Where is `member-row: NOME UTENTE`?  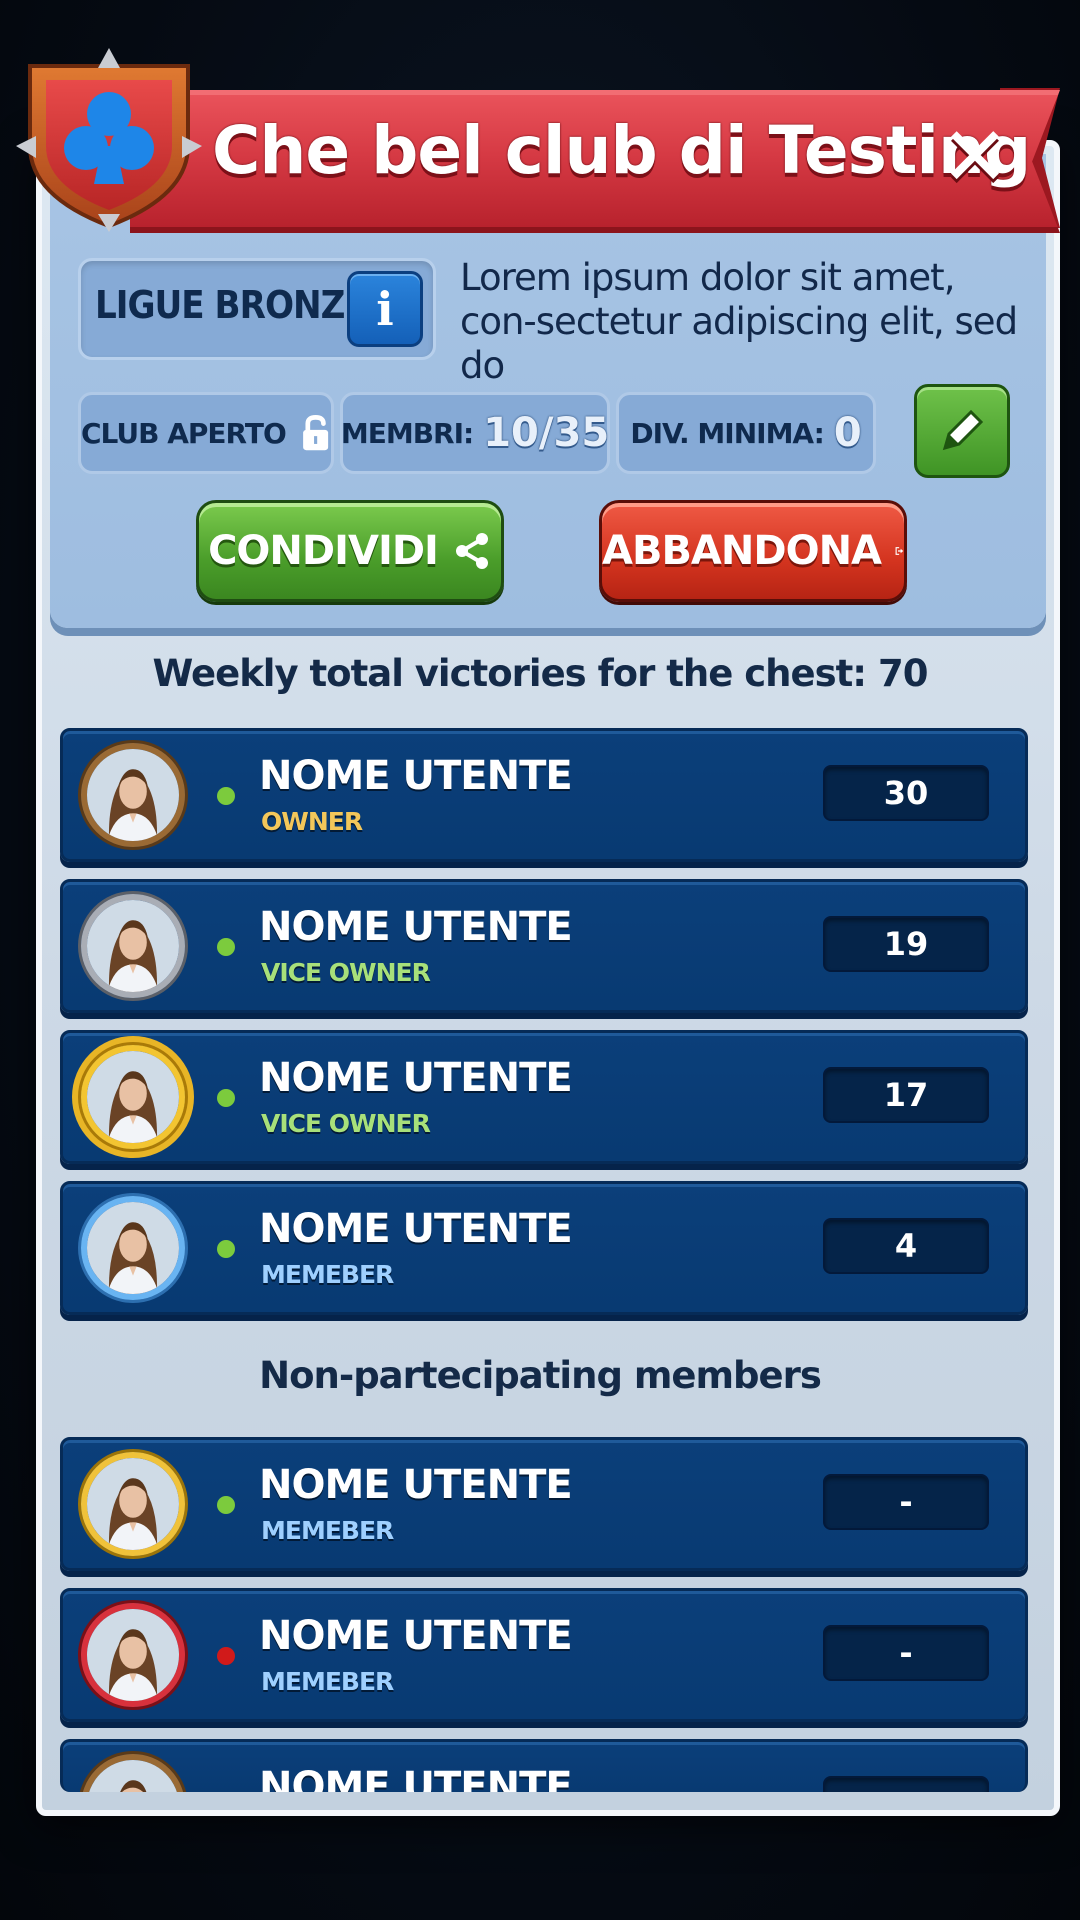
member-row: NOME UTENTE is located at coordinates (544, 1765).